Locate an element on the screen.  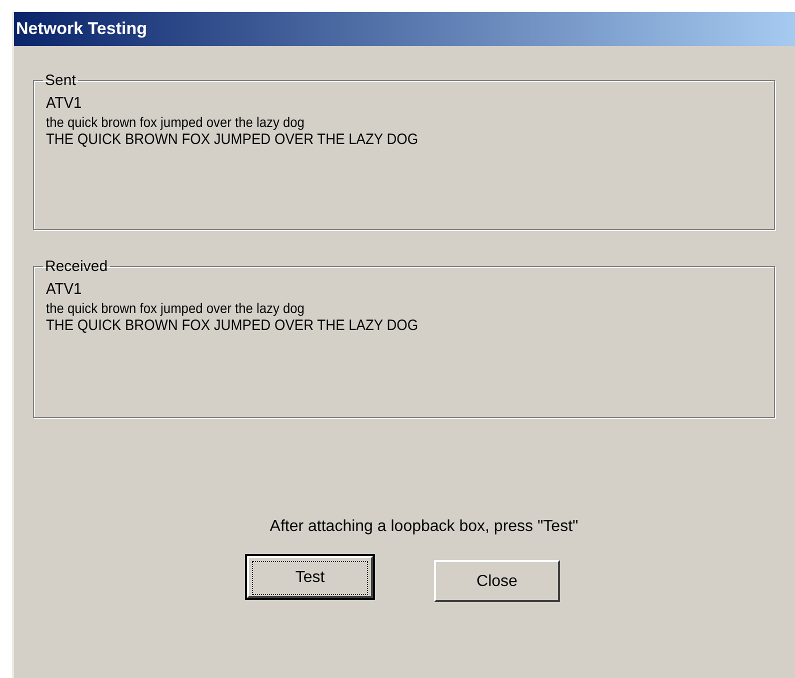
dialog-button: Test is located at coordinates (310, 577).